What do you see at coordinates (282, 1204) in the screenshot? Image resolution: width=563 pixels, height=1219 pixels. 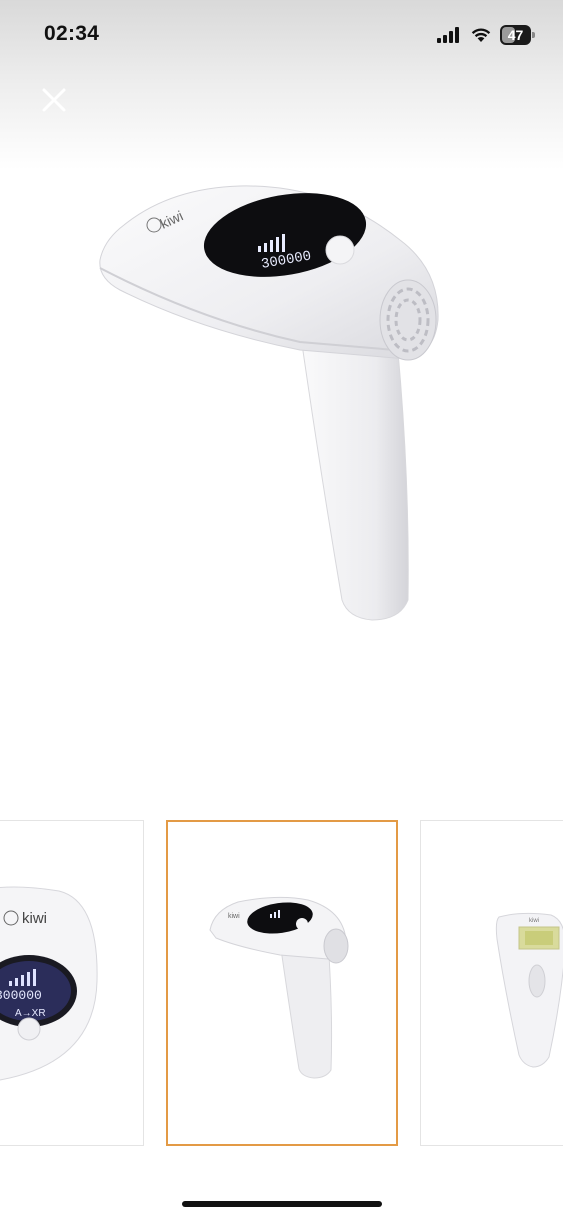 I see `home-indicator` at bounding box center [282, 1204].